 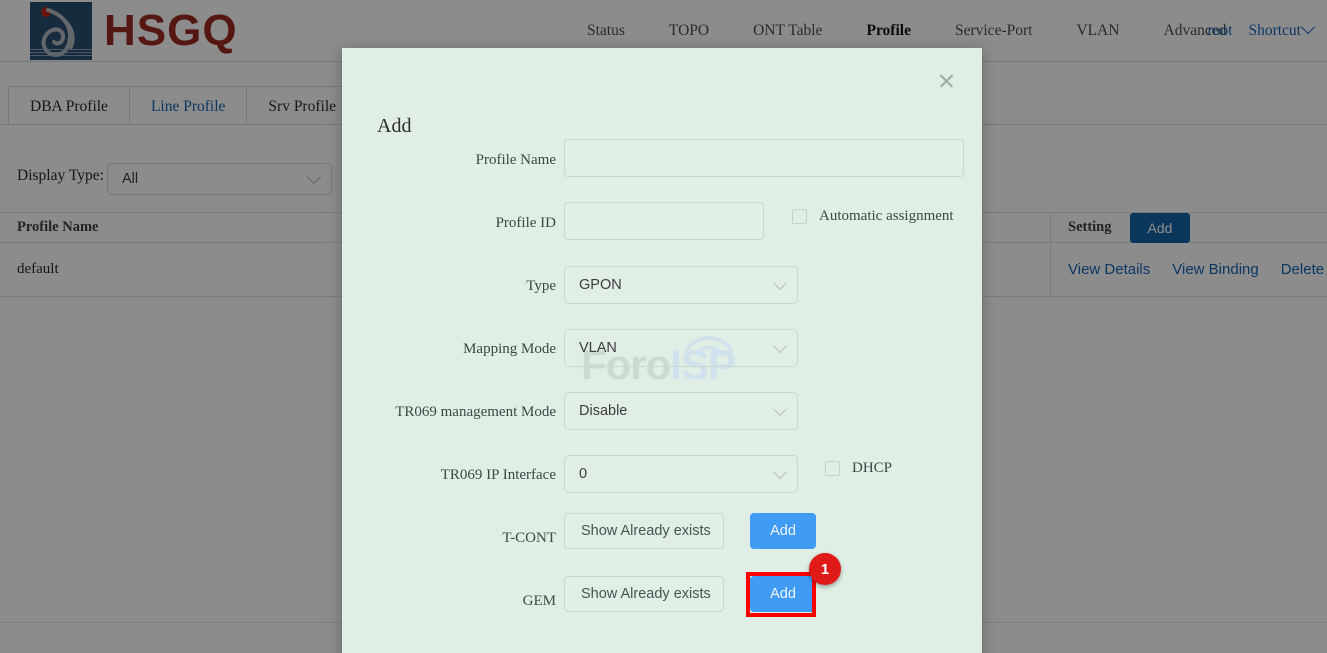 I want to click on label-type: Type, so click(x=541, y=286).